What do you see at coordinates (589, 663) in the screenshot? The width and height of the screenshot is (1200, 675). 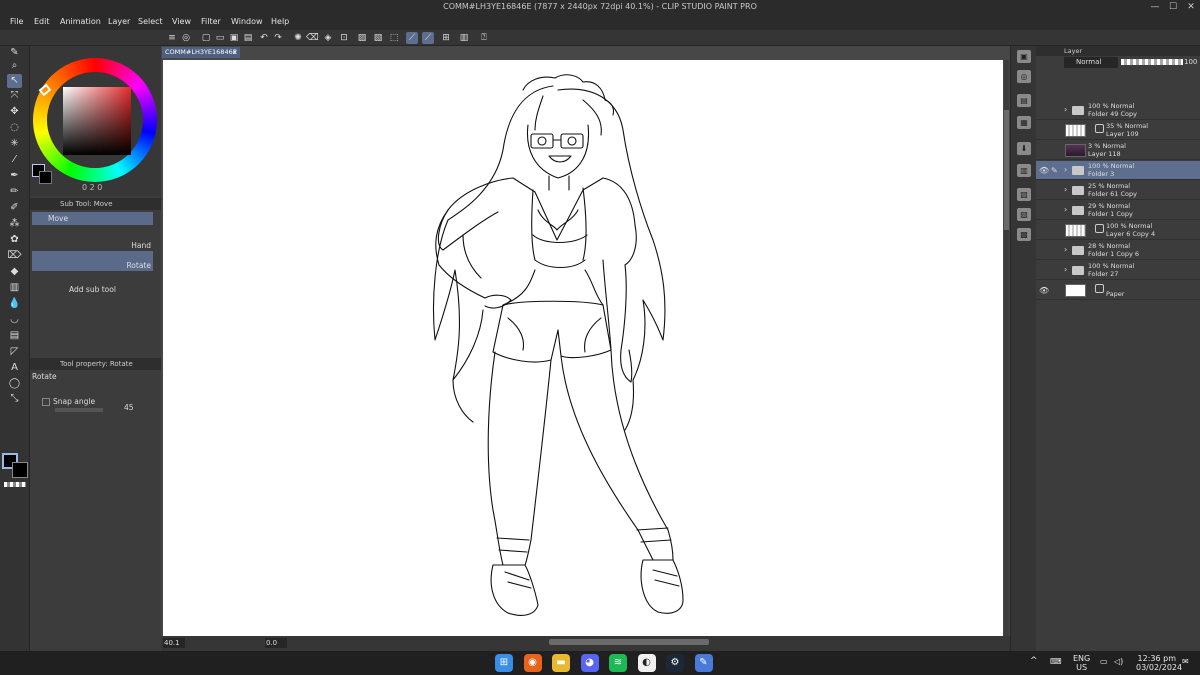 I see `discord-icon: ◕` at bounding box center [589, 663].